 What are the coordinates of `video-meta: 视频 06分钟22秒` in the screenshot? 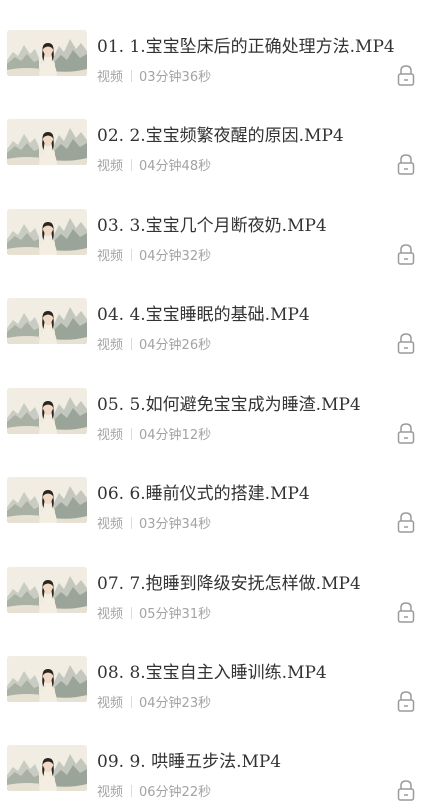 It's located at (154, 790).